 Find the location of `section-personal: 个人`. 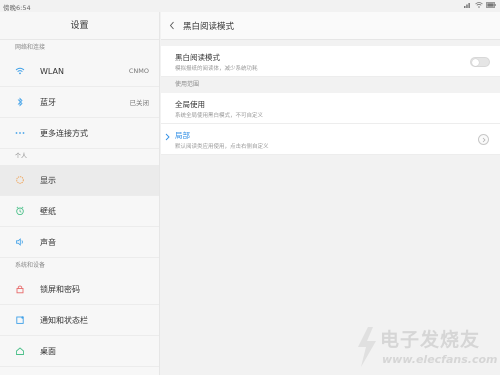

section-personal: 个人 is located at coordinates (21, 156).